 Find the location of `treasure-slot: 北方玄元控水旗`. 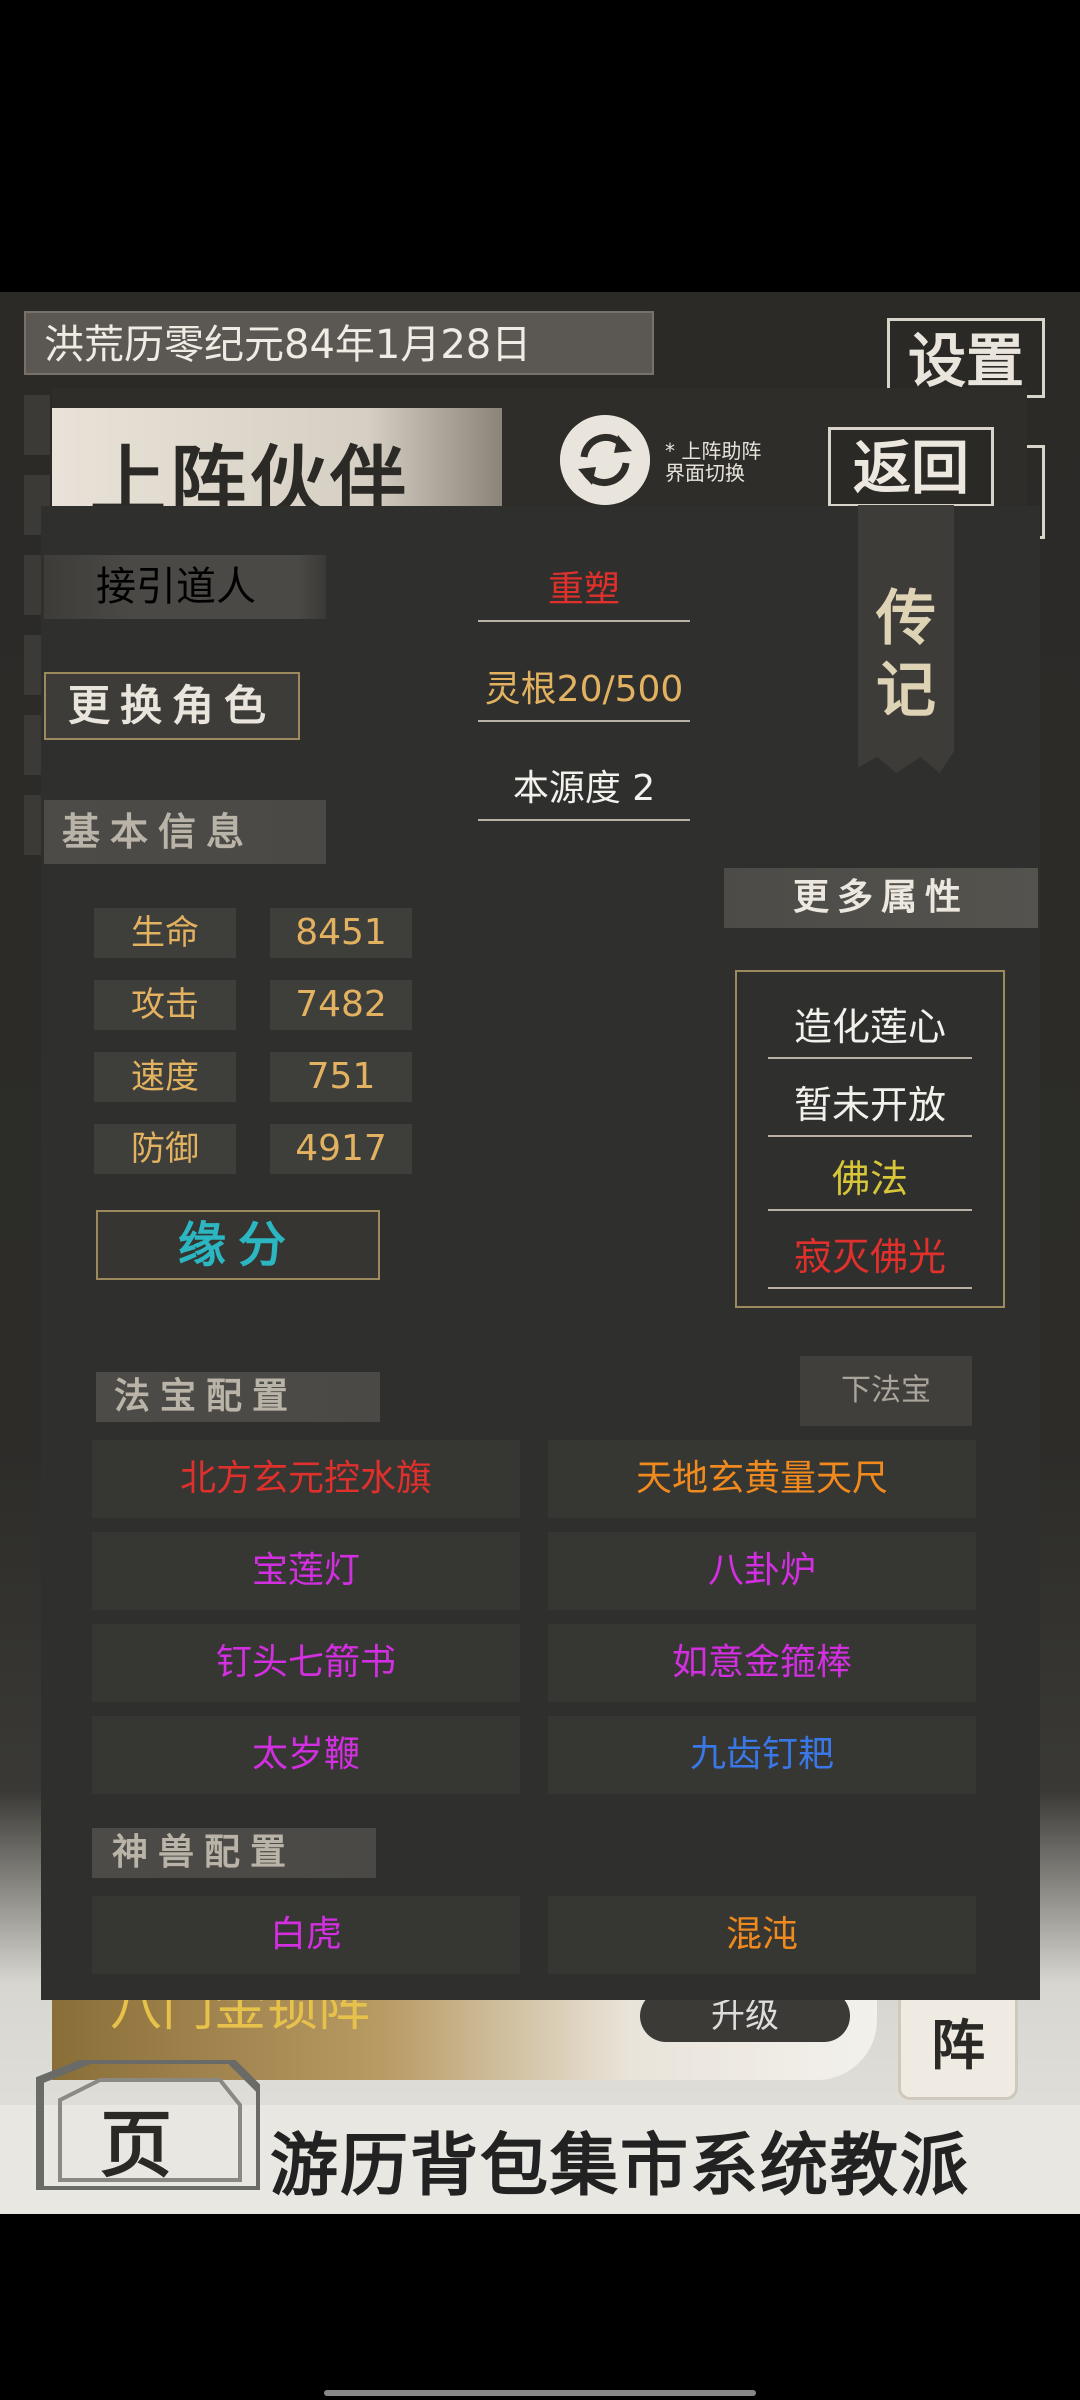

treasure-slot: 北方玄元控水旗 is located at coordinates (306, 1479).